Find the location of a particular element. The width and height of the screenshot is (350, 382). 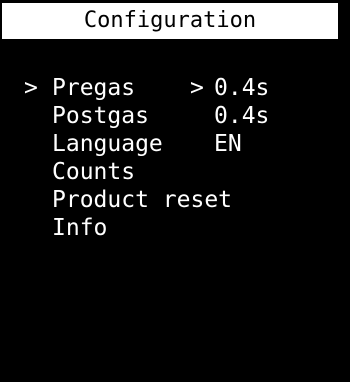

title-bar: Configuration is located at coordinates (170, 21).